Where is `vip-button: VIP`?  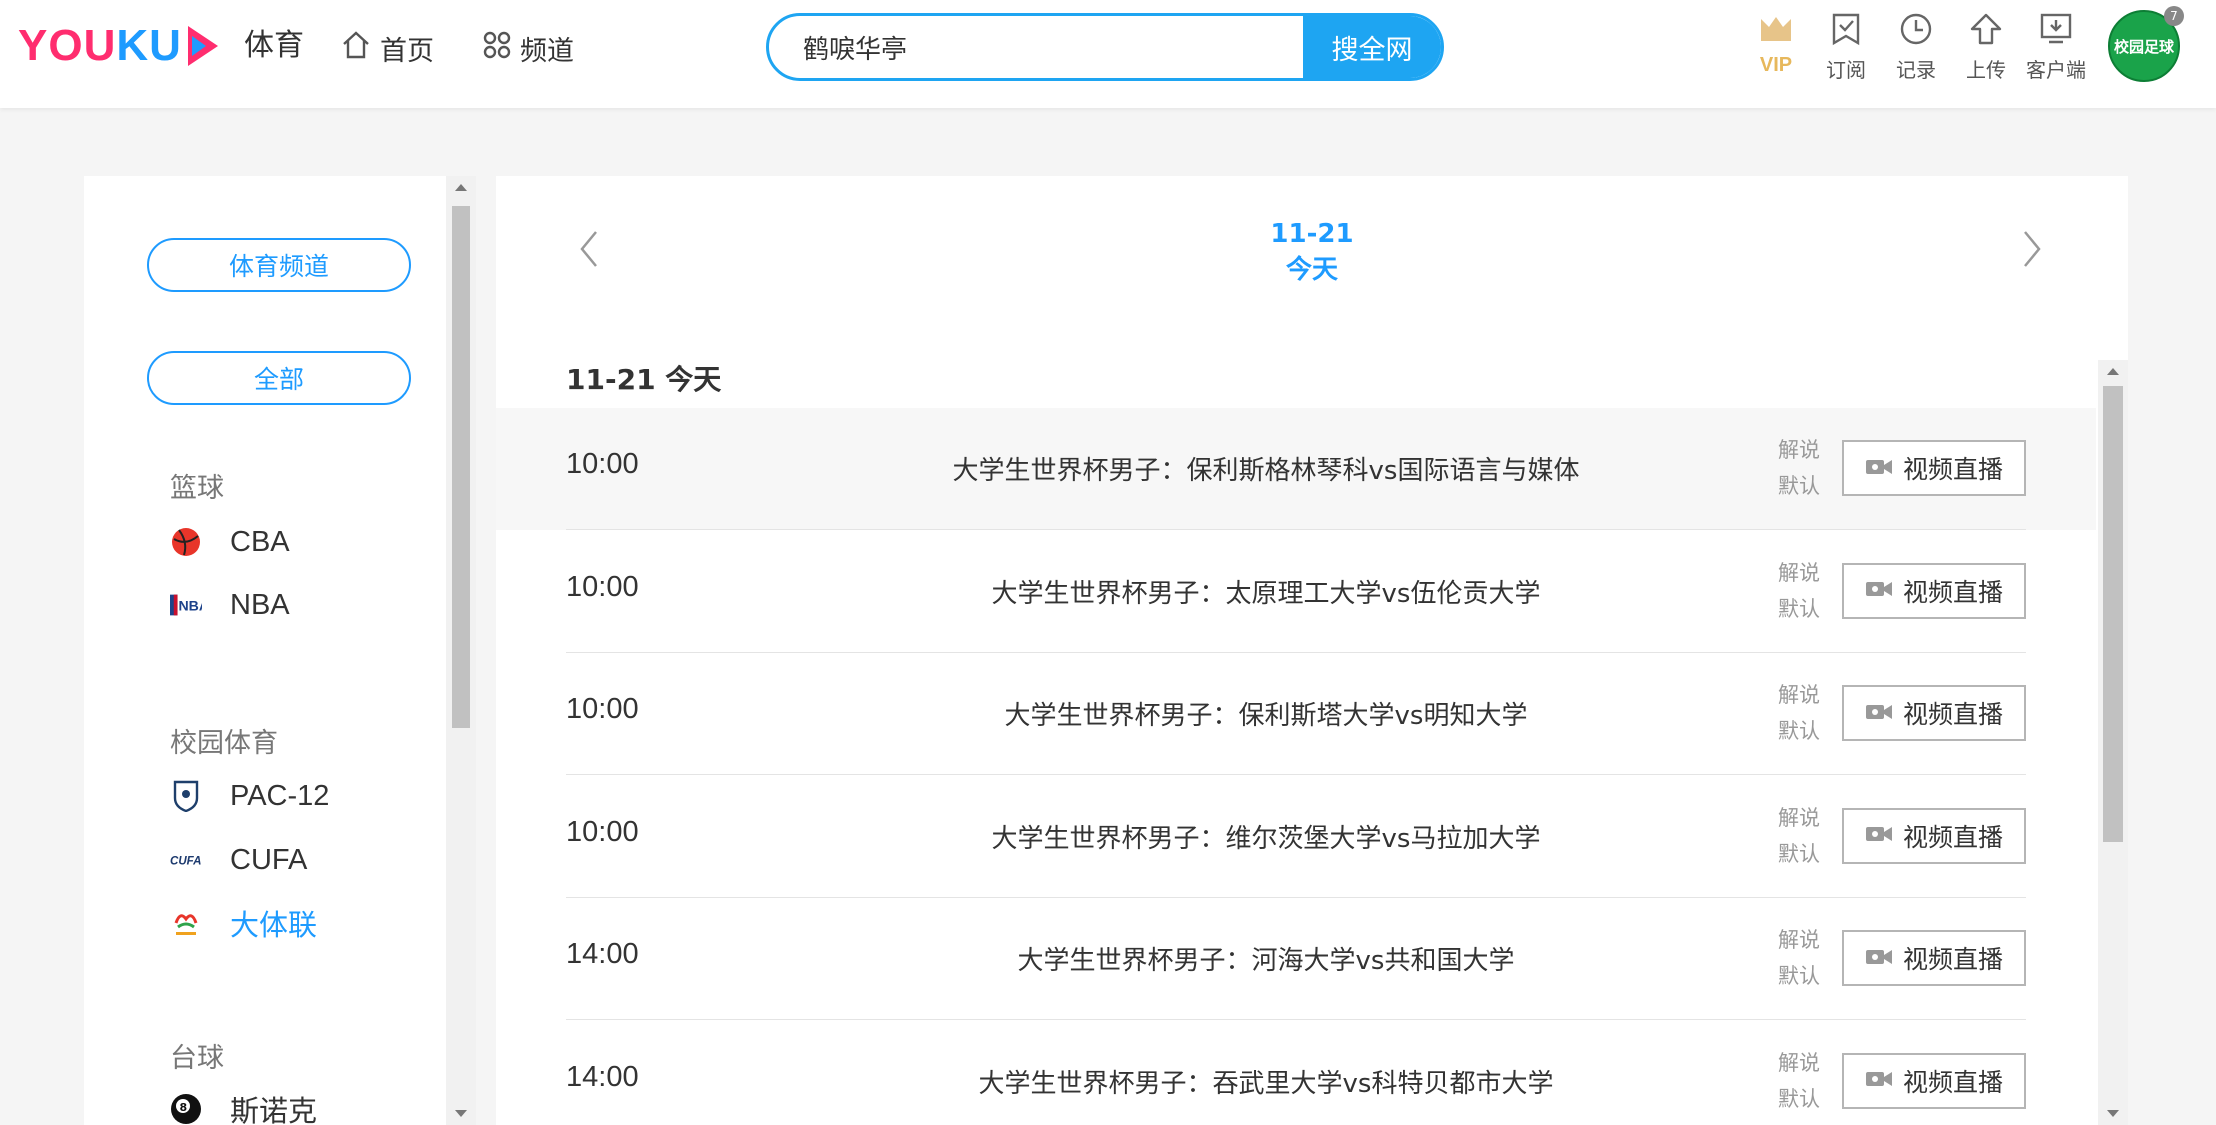 vip-button: VIP is located at coordinates (1776, 46).